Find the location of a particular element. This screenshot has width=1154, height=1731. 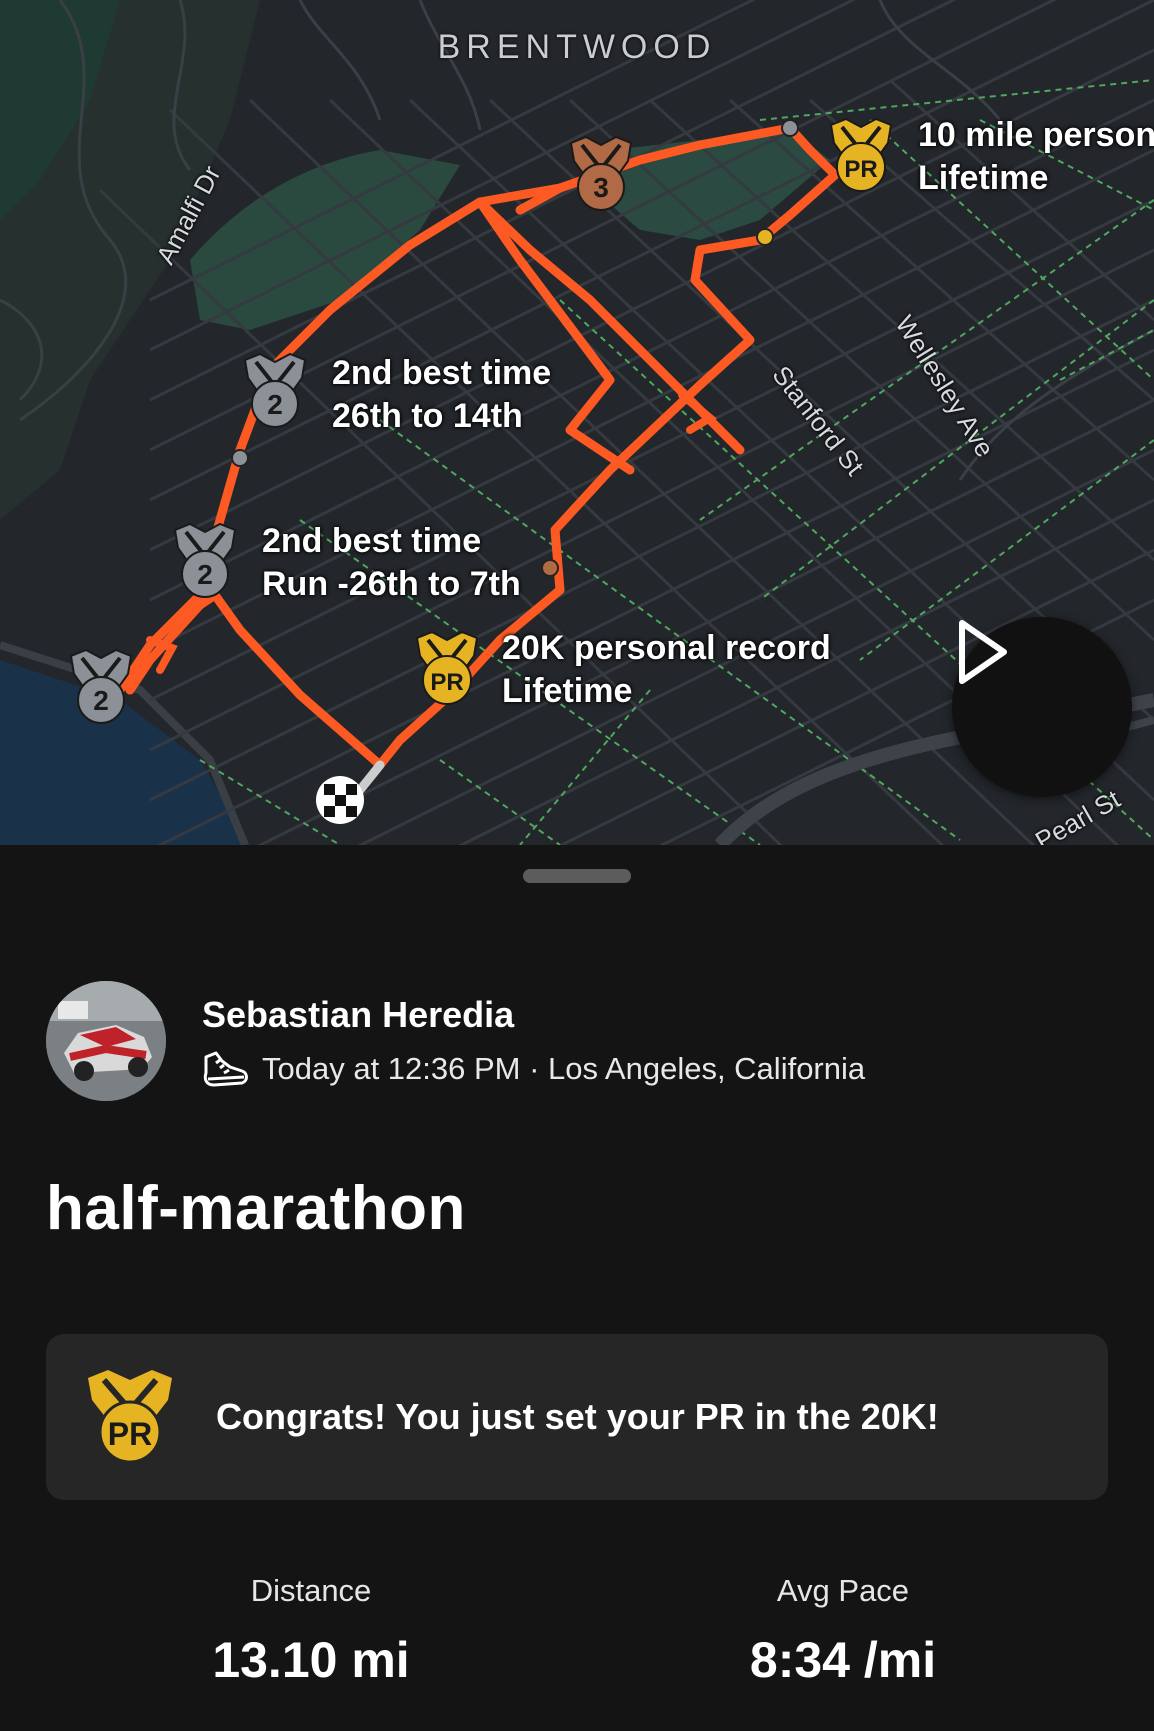

annotation-title: 10 mile person is located at coordinates (1036, 135).